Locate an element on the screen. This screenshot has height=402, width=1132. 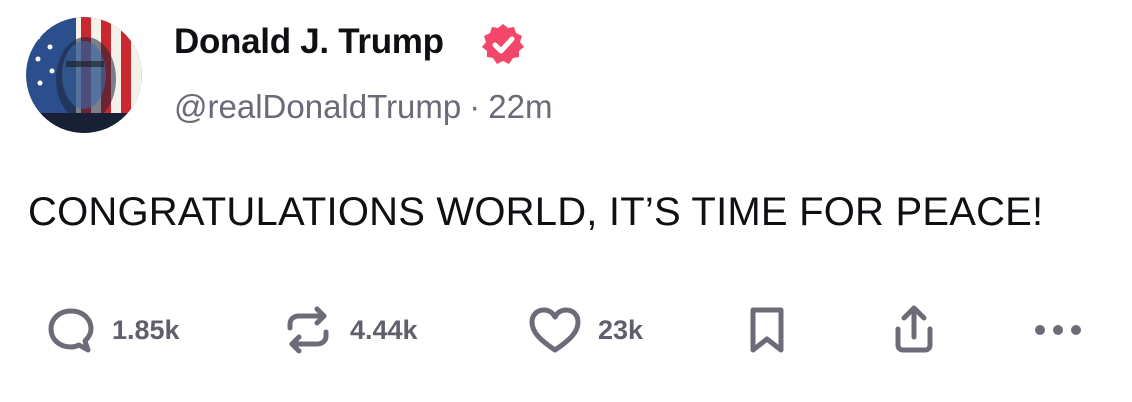
share-button is located at coordinates (914, 330).